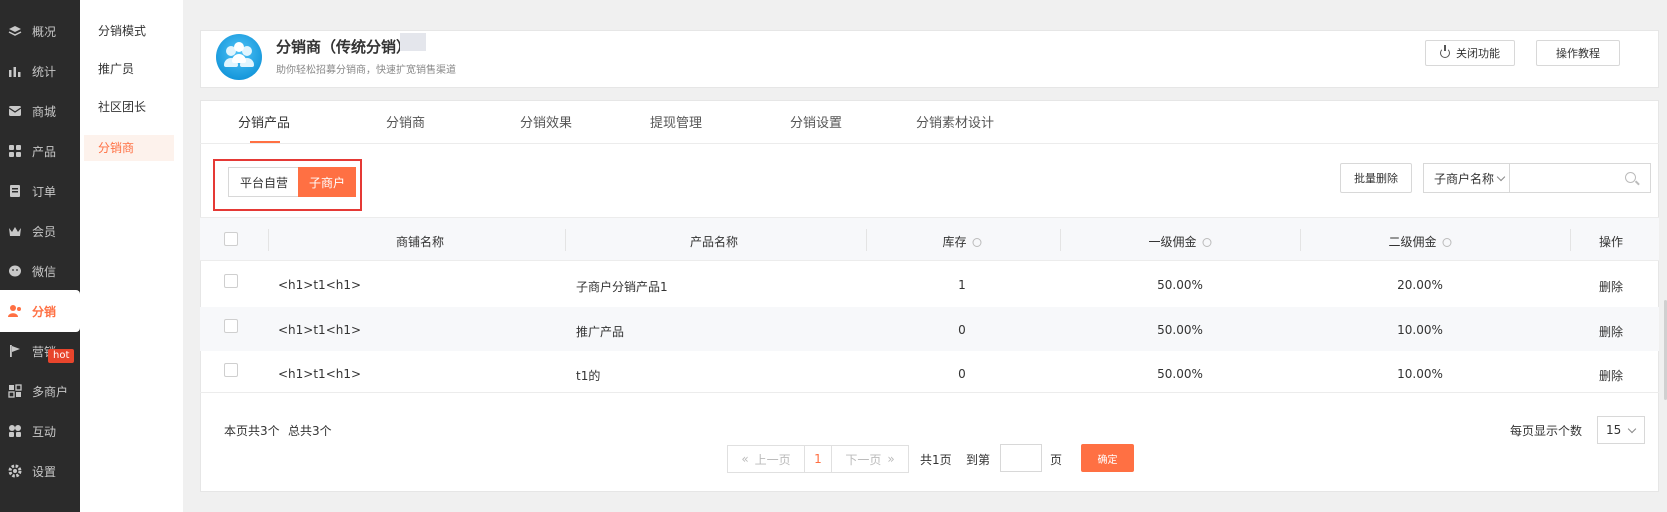  Describe the element at coordinates (44, 31) in the screenshot. I see `nav-label: 概况` at that location.